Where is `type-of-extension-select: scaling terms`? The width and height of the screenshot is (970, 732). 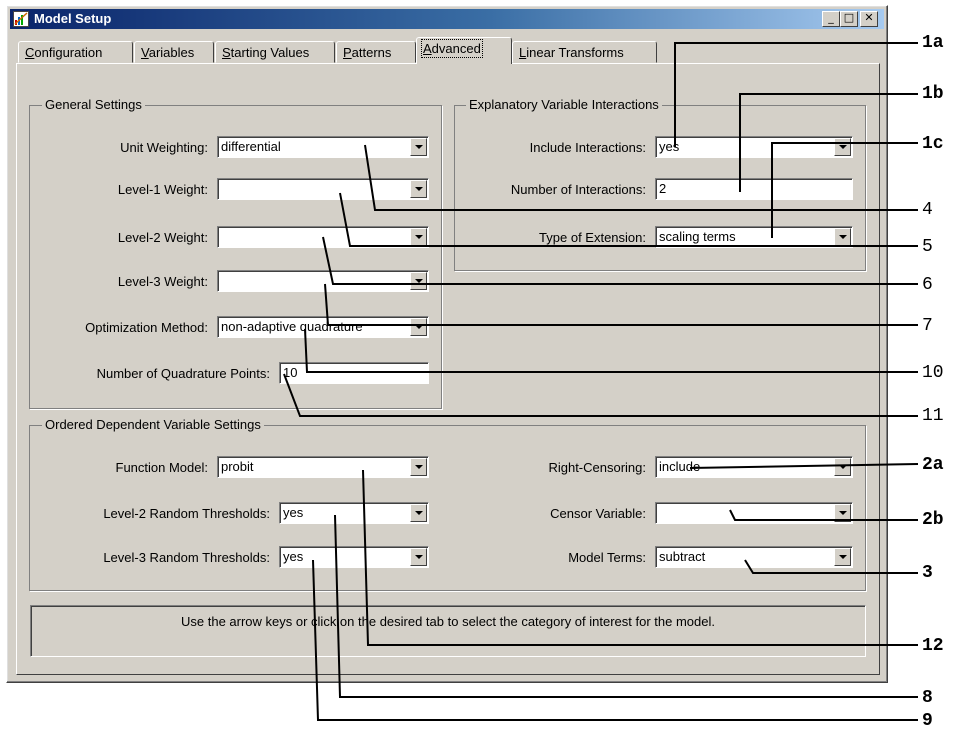 type-of-extension-select: scaling terms is located at coordinates (754, 237).